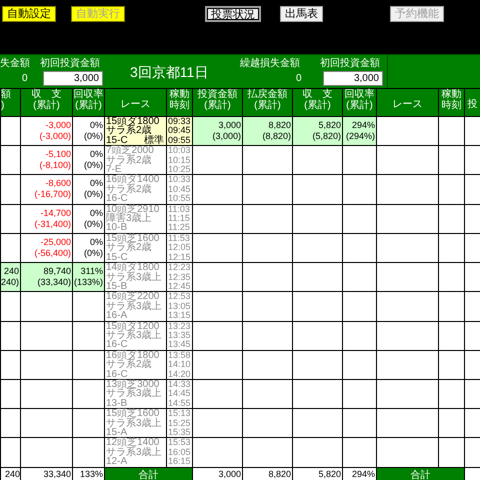 The width and height of the screenshot is (480, 480). What do you see at coordinates (133, 326) in the screenshot?
I see `race-info: 15頭ダ1200` at bounding box center [133, 326].